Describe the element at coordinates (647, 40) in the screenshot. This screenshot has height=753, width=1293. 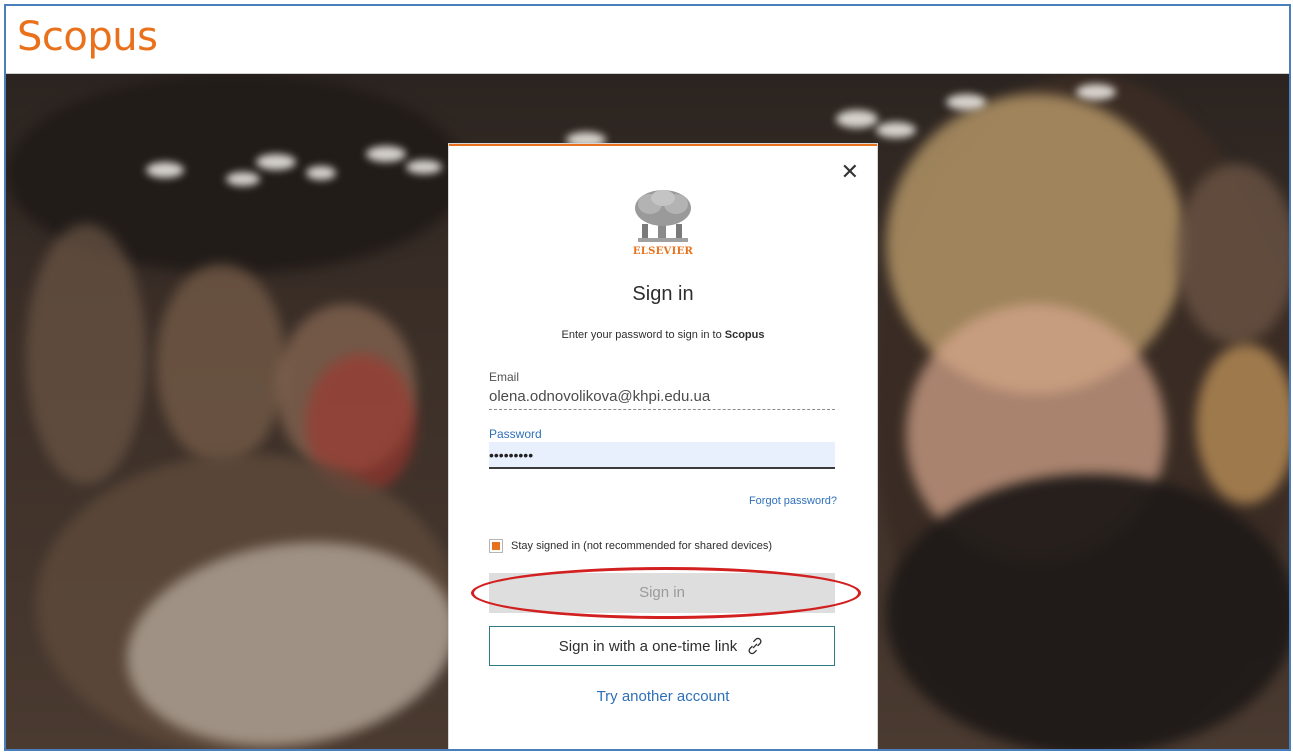
I see `top-bar: Scopus` at that location.